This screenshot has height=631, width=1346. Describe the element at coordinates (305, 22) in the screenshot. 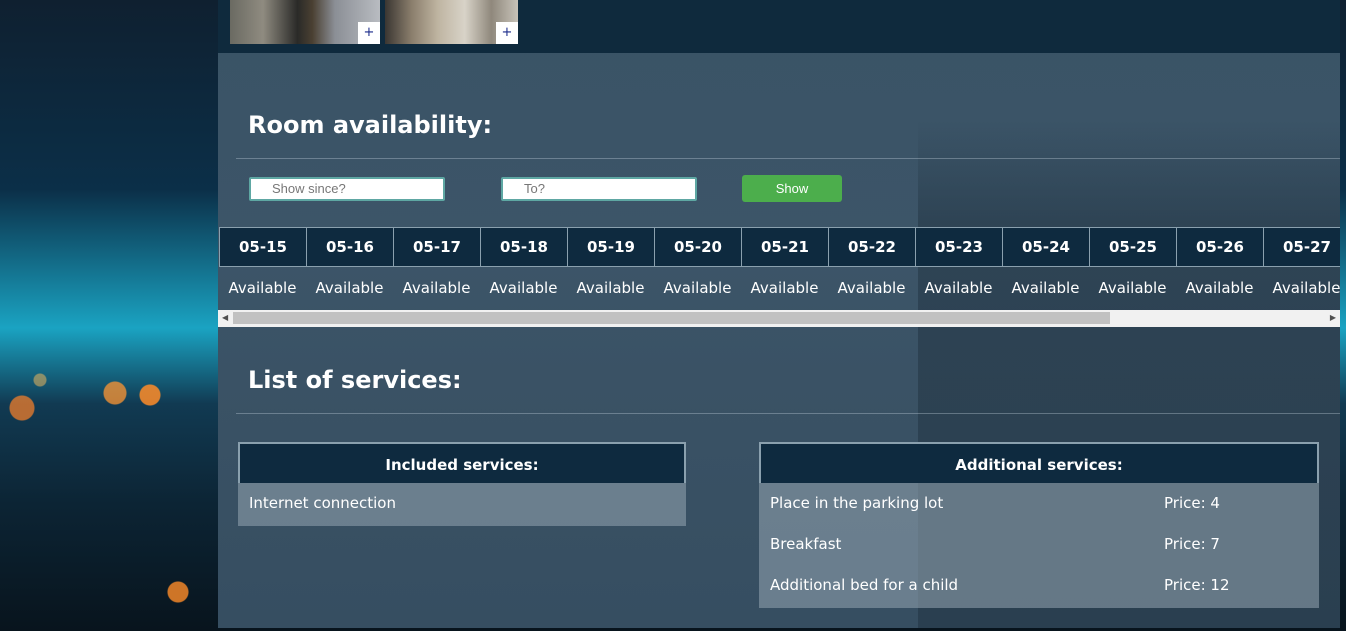

I see `hotel-photo-thumbnail: +` at that location.